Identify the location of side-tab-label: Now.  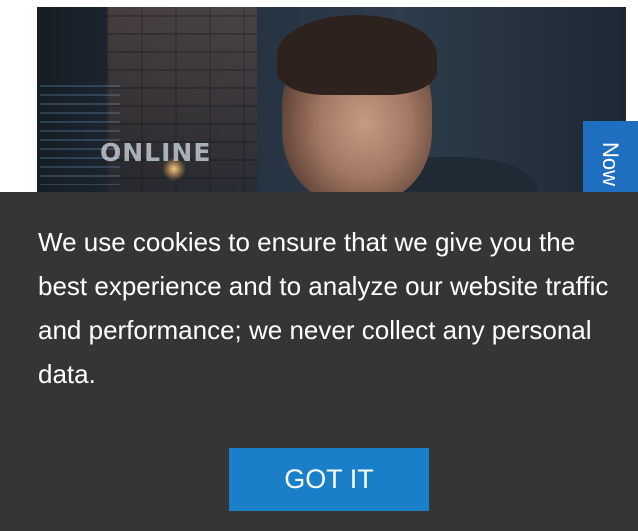
(611, 163).